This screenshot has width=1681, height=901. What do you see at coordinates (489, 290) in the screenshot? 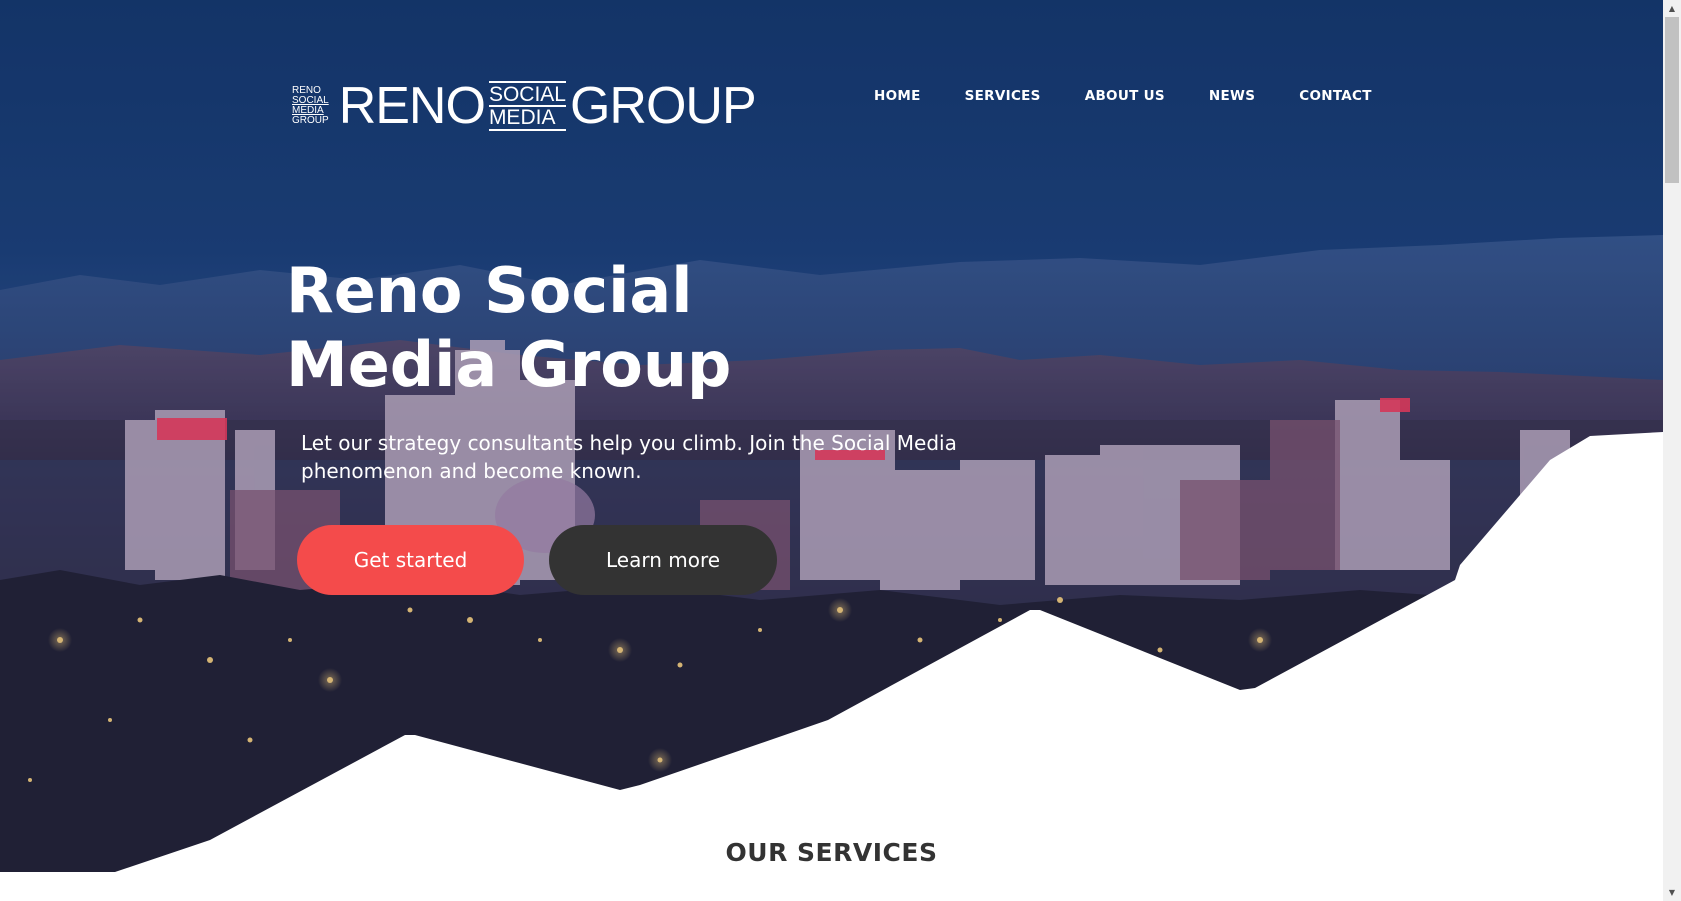
I see `hero-title-line: Reno Social` at bounding box center [489, 290].